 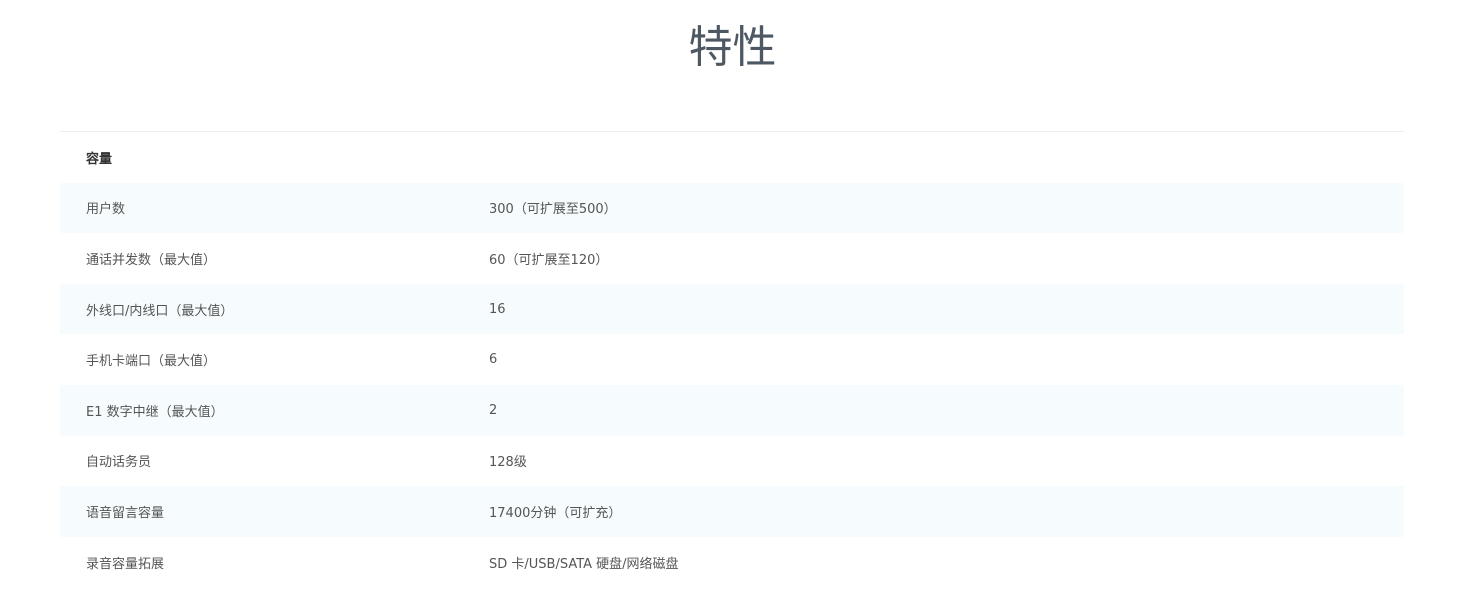 I want to click on table-row: 自动话务员 128级, so click(x=732, y=461).